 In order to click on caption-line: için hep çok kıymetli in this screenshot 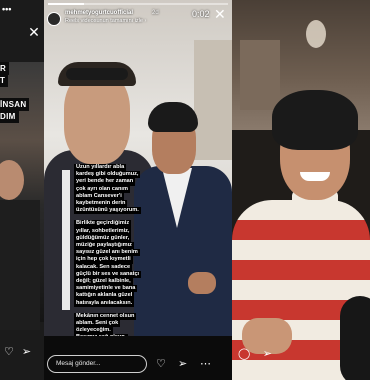, I will do `click(103, 260)`.